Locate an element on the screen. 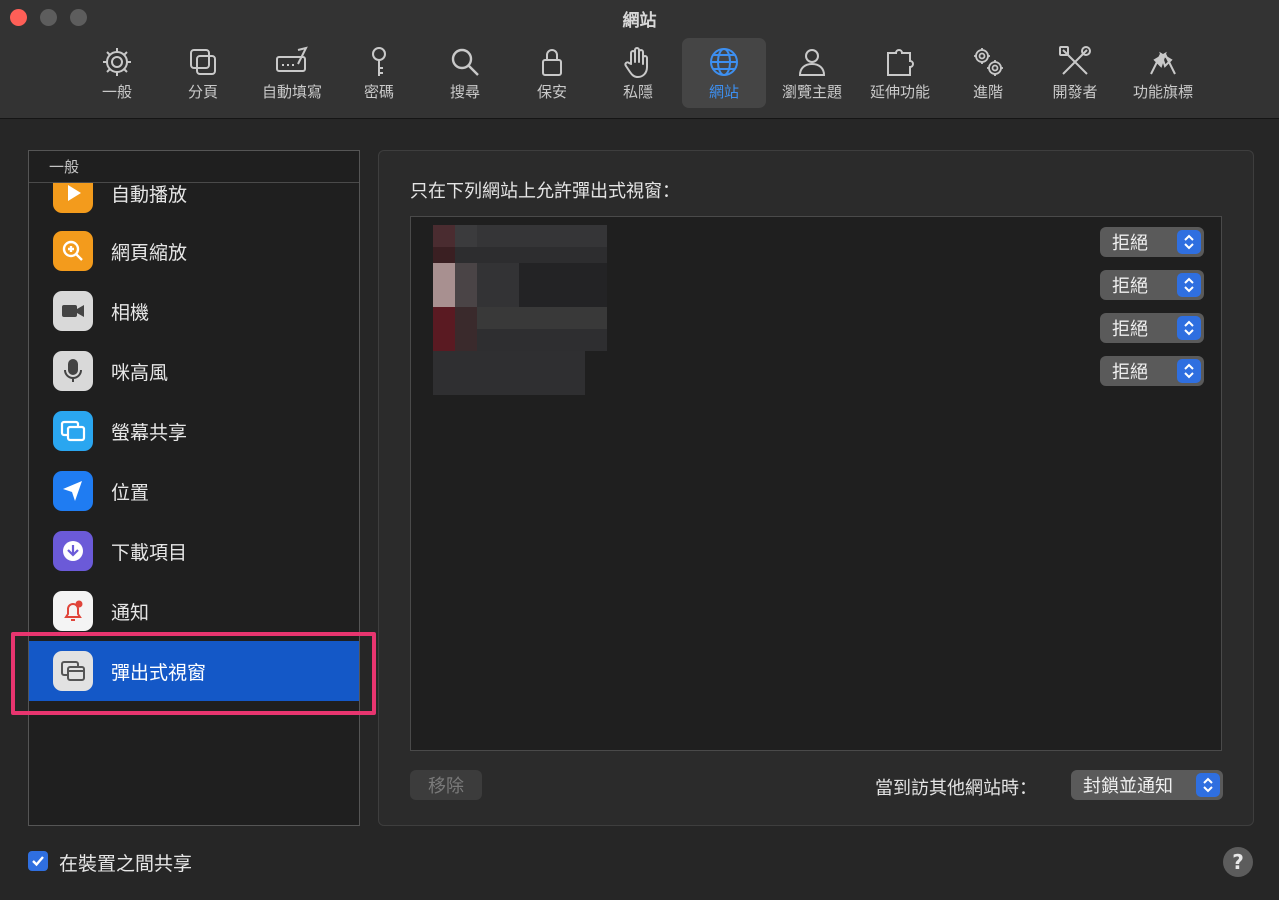  toolbar-extensions: 延伸功能 is located at coordinates (900, 73).